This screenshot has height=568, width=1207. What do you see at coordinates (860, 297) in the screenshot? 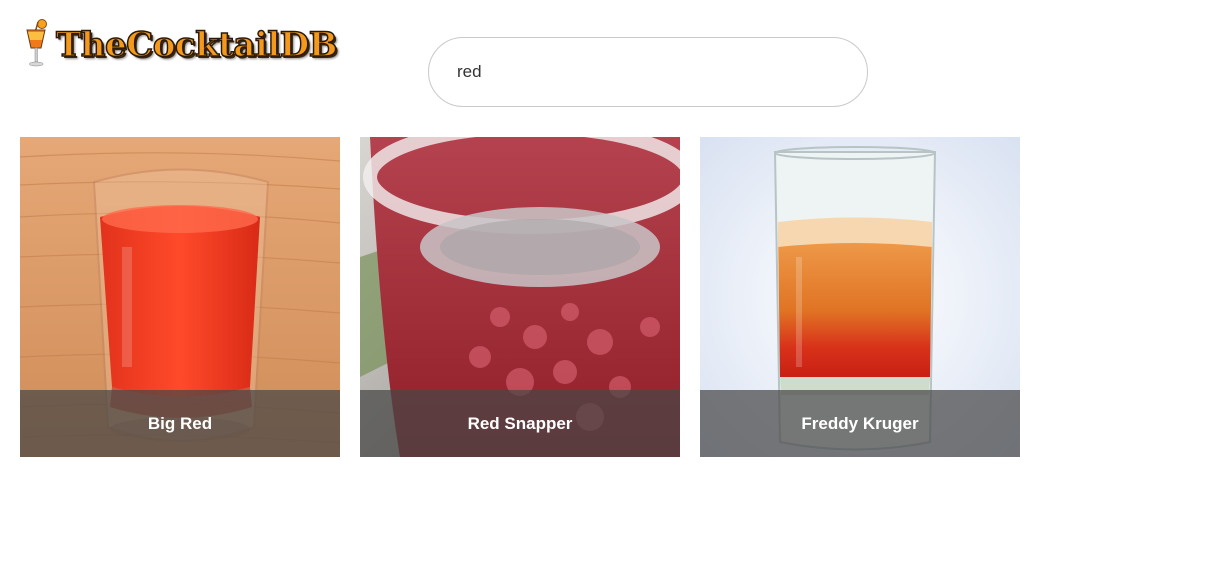
I see `drink-card: Freddy Kruger` at bounding box center [860, 297].